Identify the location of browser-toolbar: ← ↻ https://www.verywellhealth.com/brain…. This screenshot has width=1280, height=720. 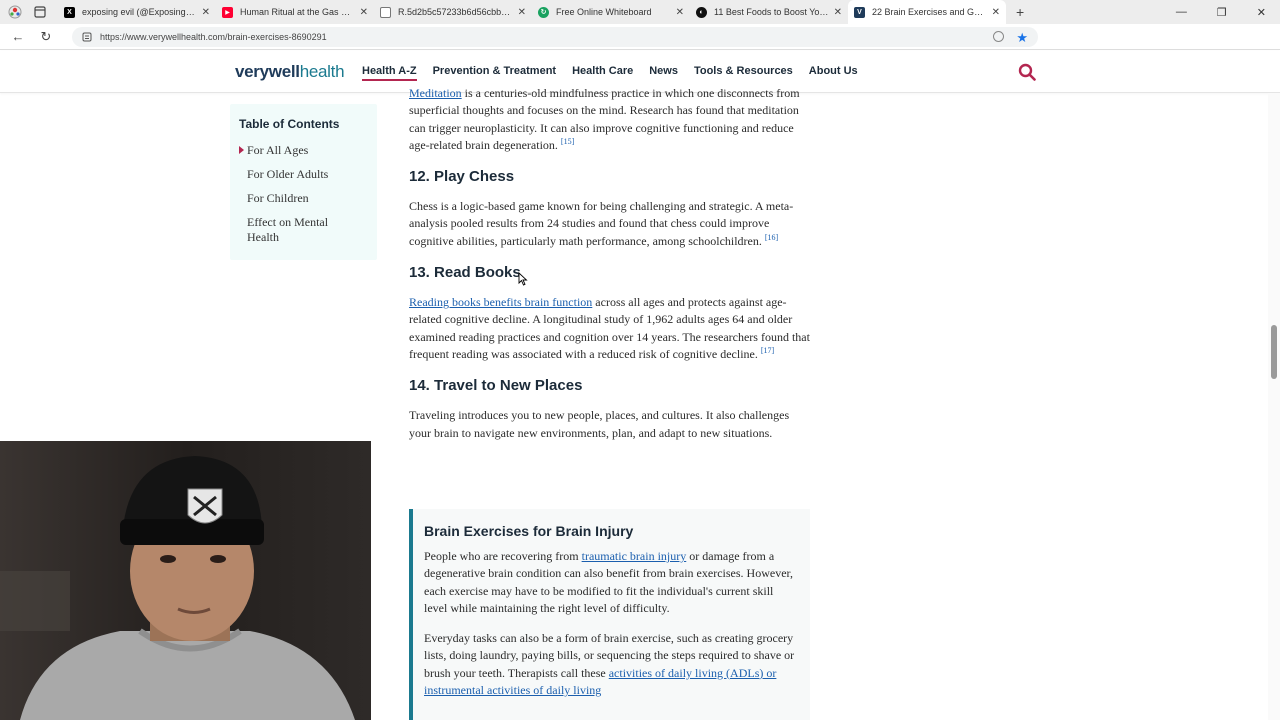
(640, 45).